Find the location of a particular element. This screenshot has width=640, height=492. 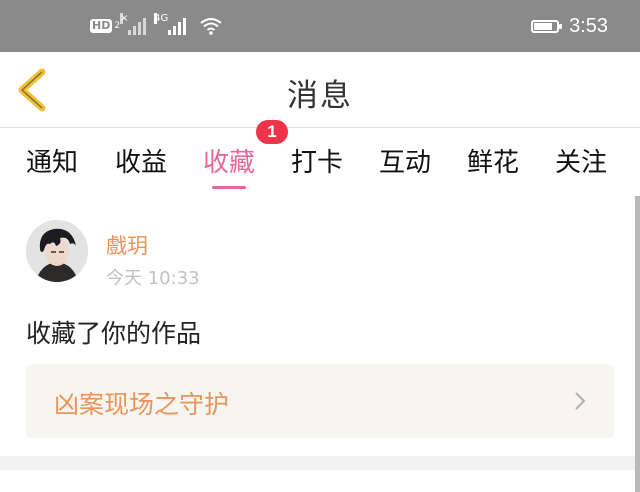

hd-badge: HD is located at coordinates (101, 26).